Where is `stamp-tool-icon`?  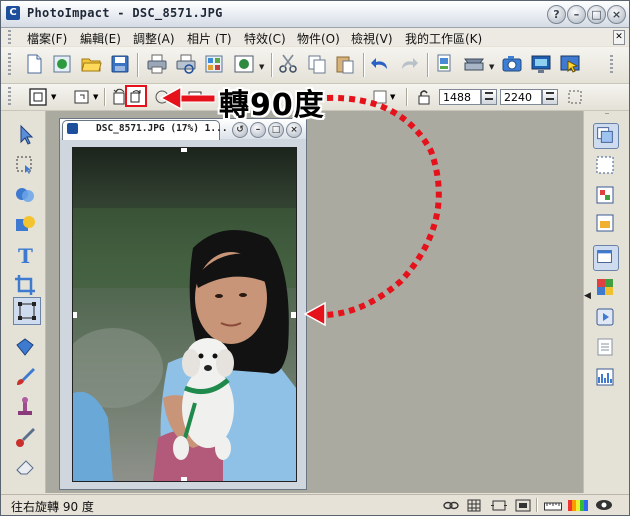 stamp-tool-icon is located at coordinates (25, 407).